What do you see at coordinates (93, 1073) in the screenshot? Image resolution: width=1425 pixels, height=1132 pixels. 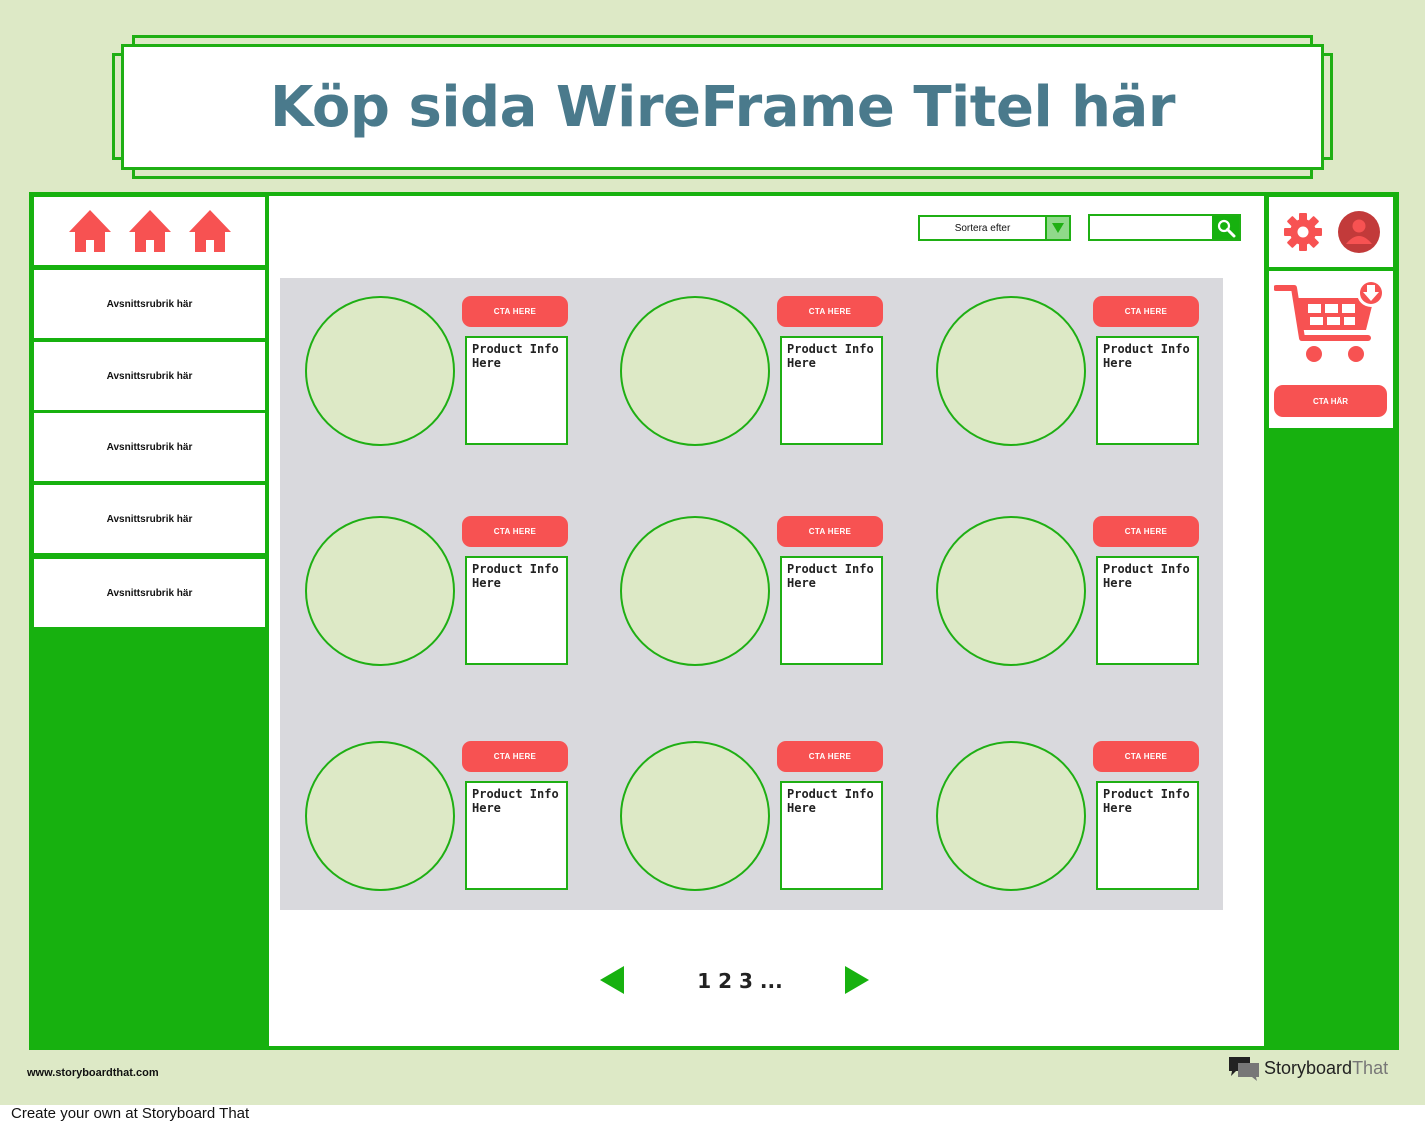 I see `site-url: www.storyboardthat.com` at bounding box center [93, 1073].